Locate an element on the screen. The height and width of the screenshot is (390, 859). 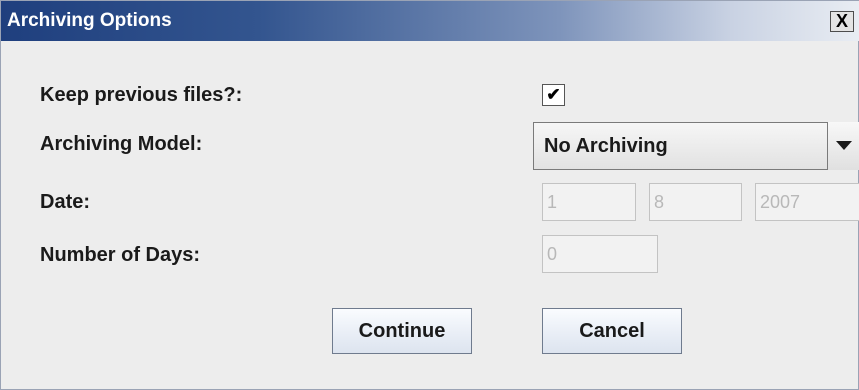
dialog-title-bar: Archiving Options X is located at coordinates (430, 21).